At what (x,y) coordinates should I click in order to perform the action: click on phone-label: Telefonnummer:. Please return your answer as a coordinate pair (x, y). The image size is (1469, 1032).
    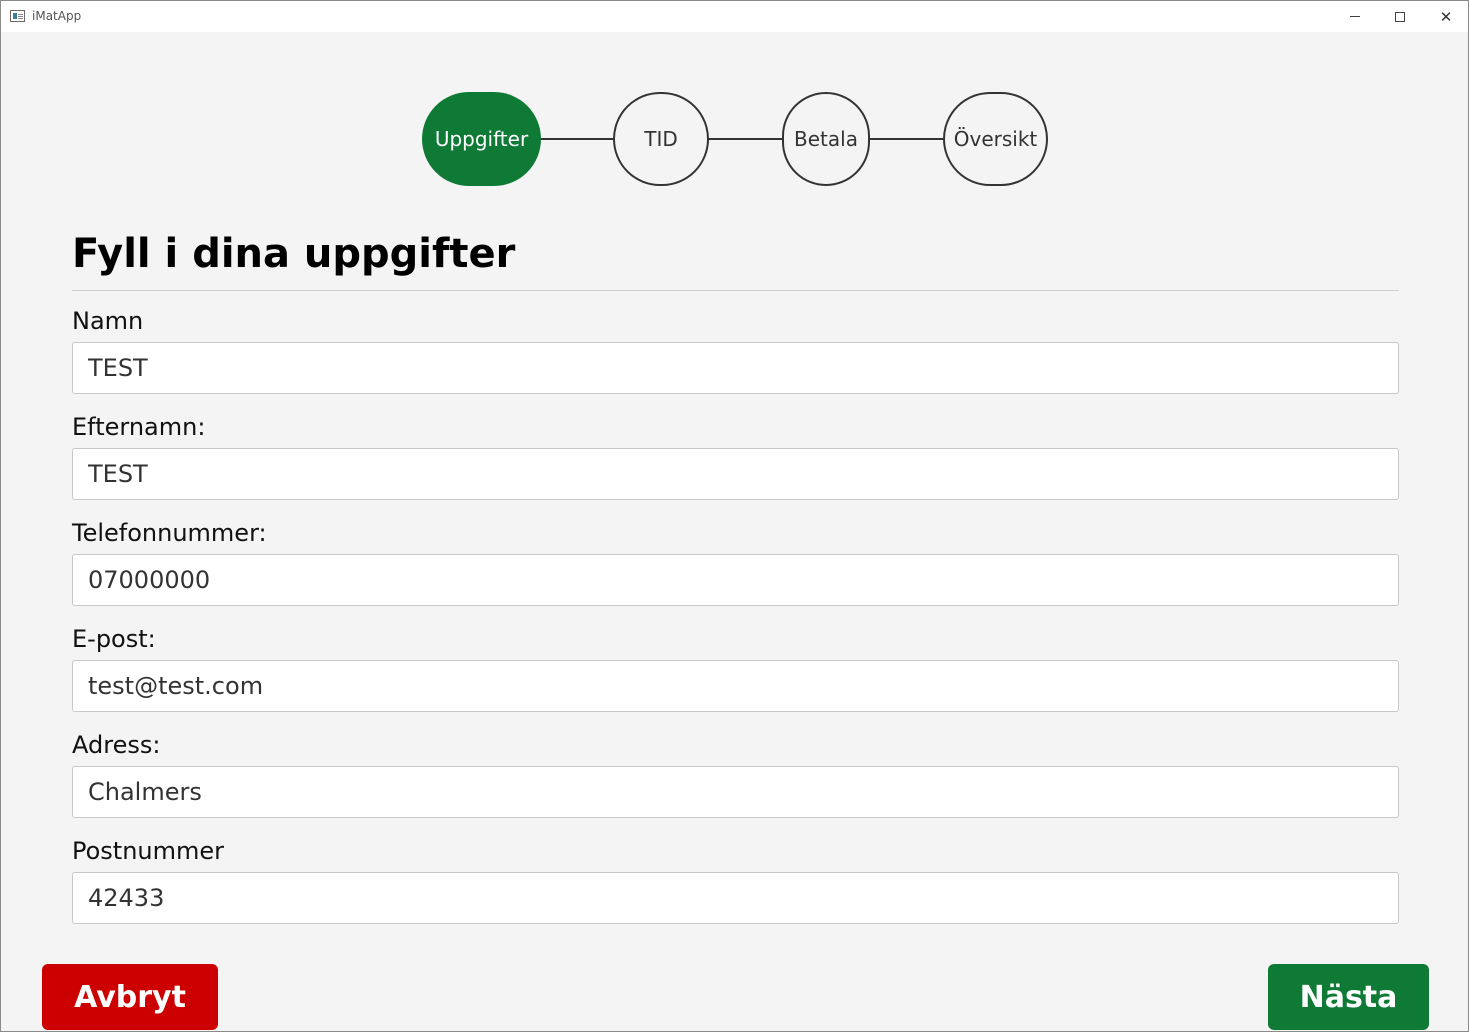
    Looking at the image, I should click on (169, 533).